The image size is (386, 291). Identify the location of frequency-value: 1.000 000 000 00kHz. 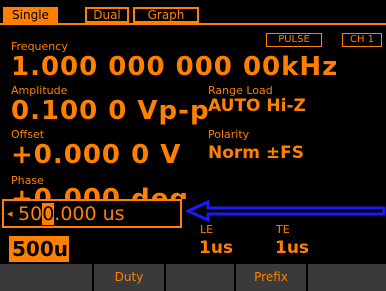
(174, 67).